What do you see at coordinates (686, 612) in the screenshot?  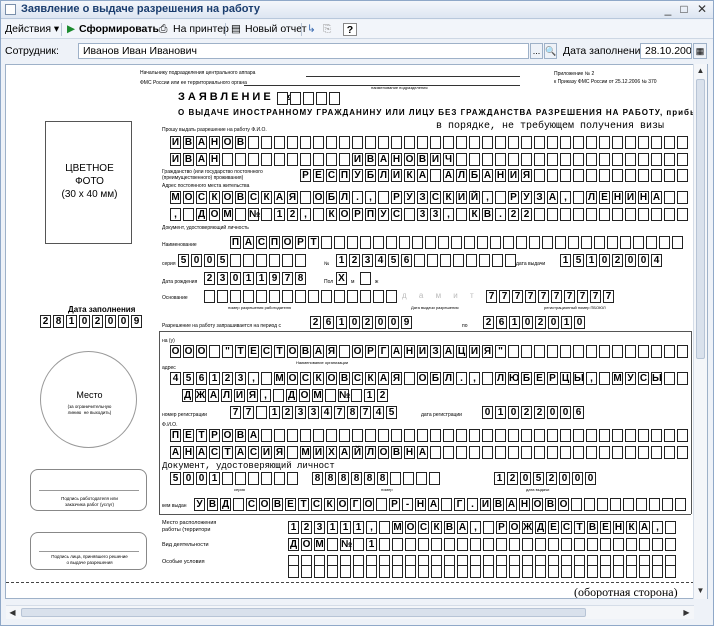 I see `scroll-right-icon: ▶` at bounding box center [686, 612].